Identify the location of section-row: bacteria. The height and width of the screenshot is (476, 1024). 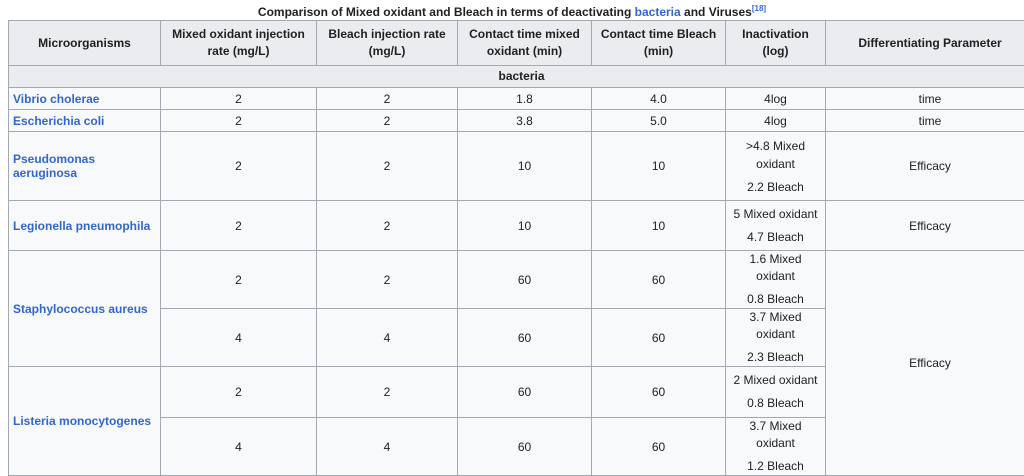
(516, 77).